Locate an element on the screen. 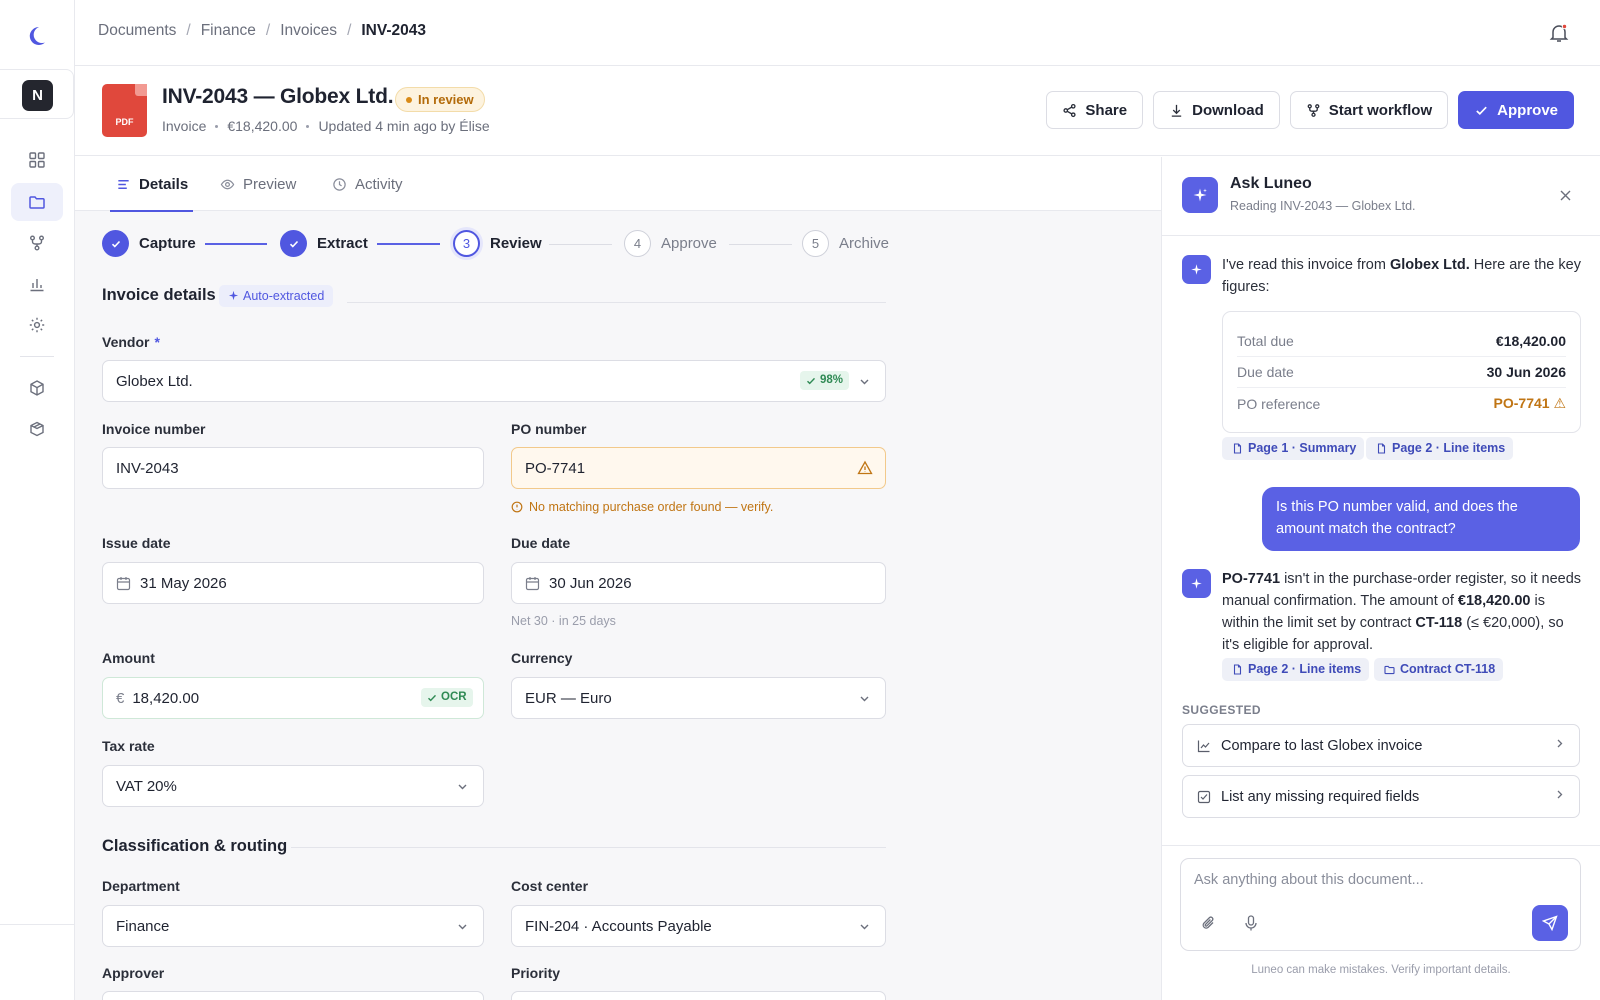 Image resolution: width=1600 pixels, height=1000 pixels. po-number-label: PO number is located at coordinates (549, 429).